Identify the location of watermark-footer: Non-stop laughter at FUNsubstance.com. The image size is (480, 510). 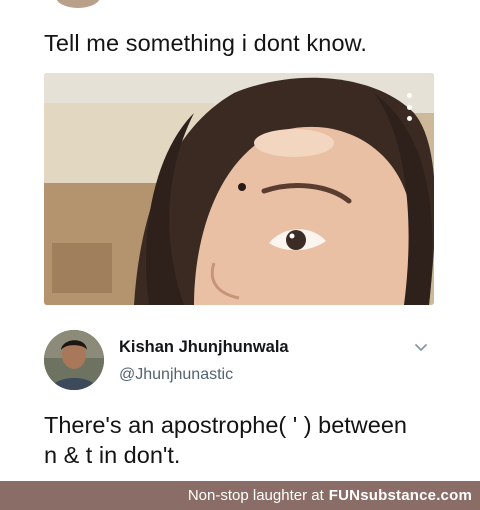
(240, 495).